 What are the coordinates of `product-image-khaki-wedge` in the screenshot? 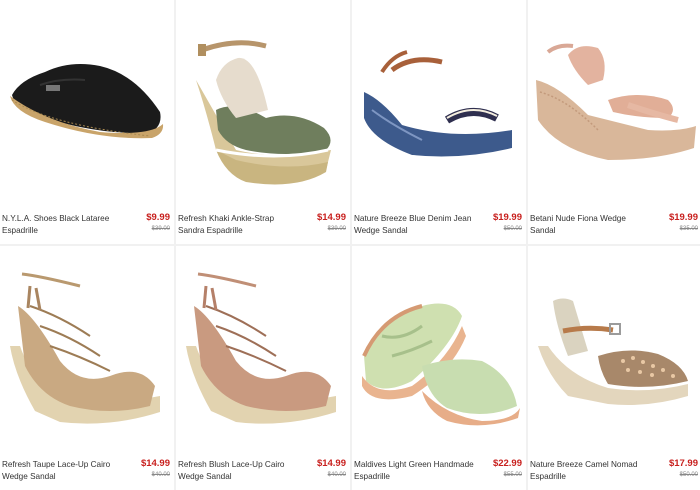 It's located at (263, 103).